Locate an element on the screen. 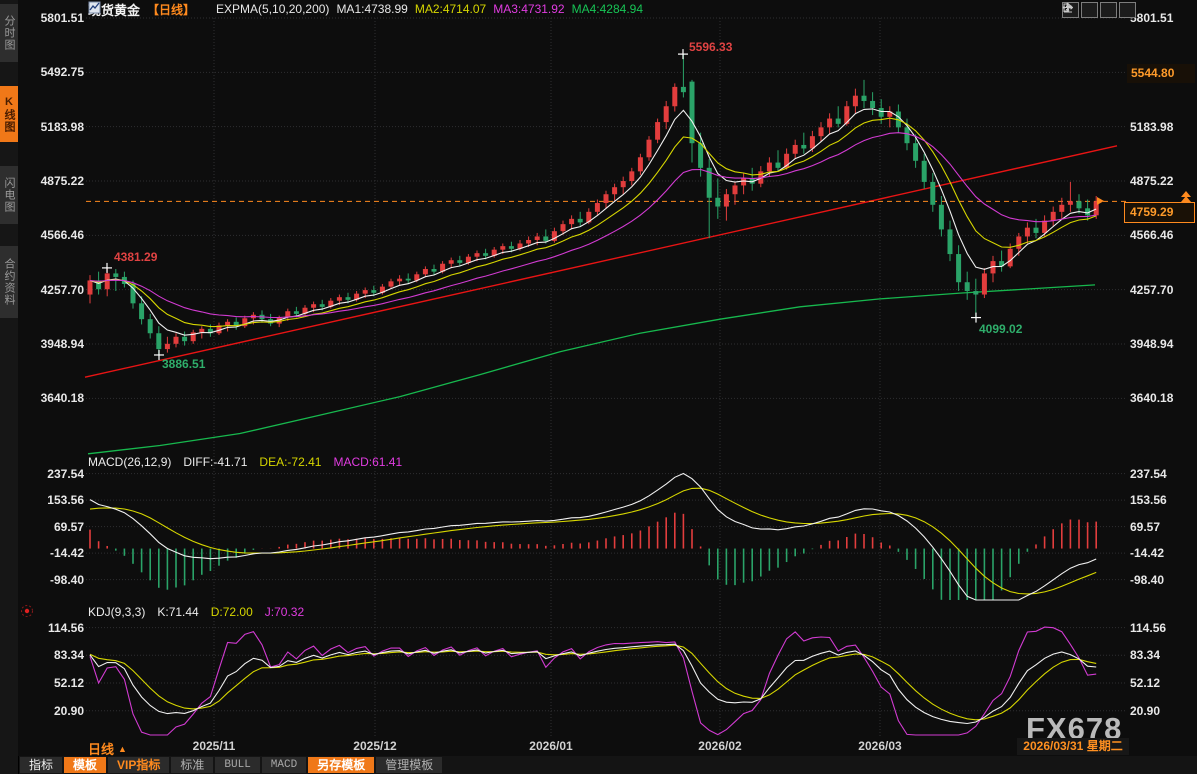  x-axis-month-label: 2026/02 is located at coordinates (720, 746).